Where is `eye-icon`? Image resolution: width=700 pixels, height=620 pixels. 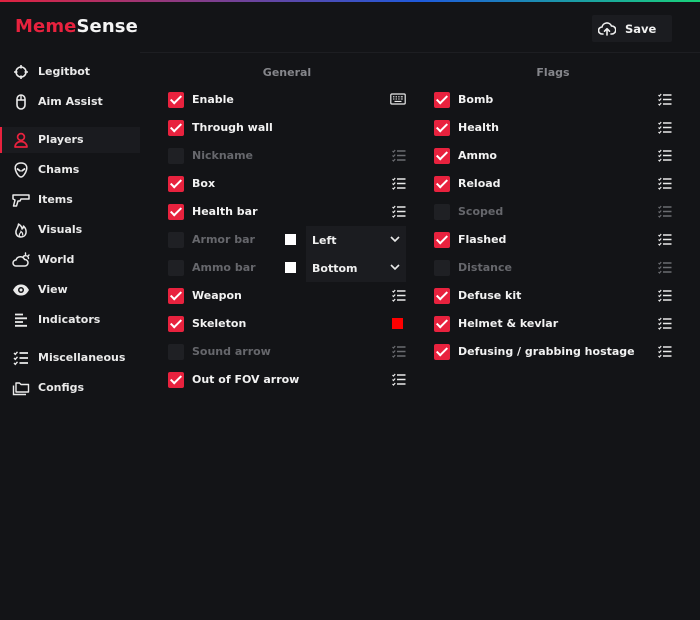 eye-icon is located at coordinates (21, 290).